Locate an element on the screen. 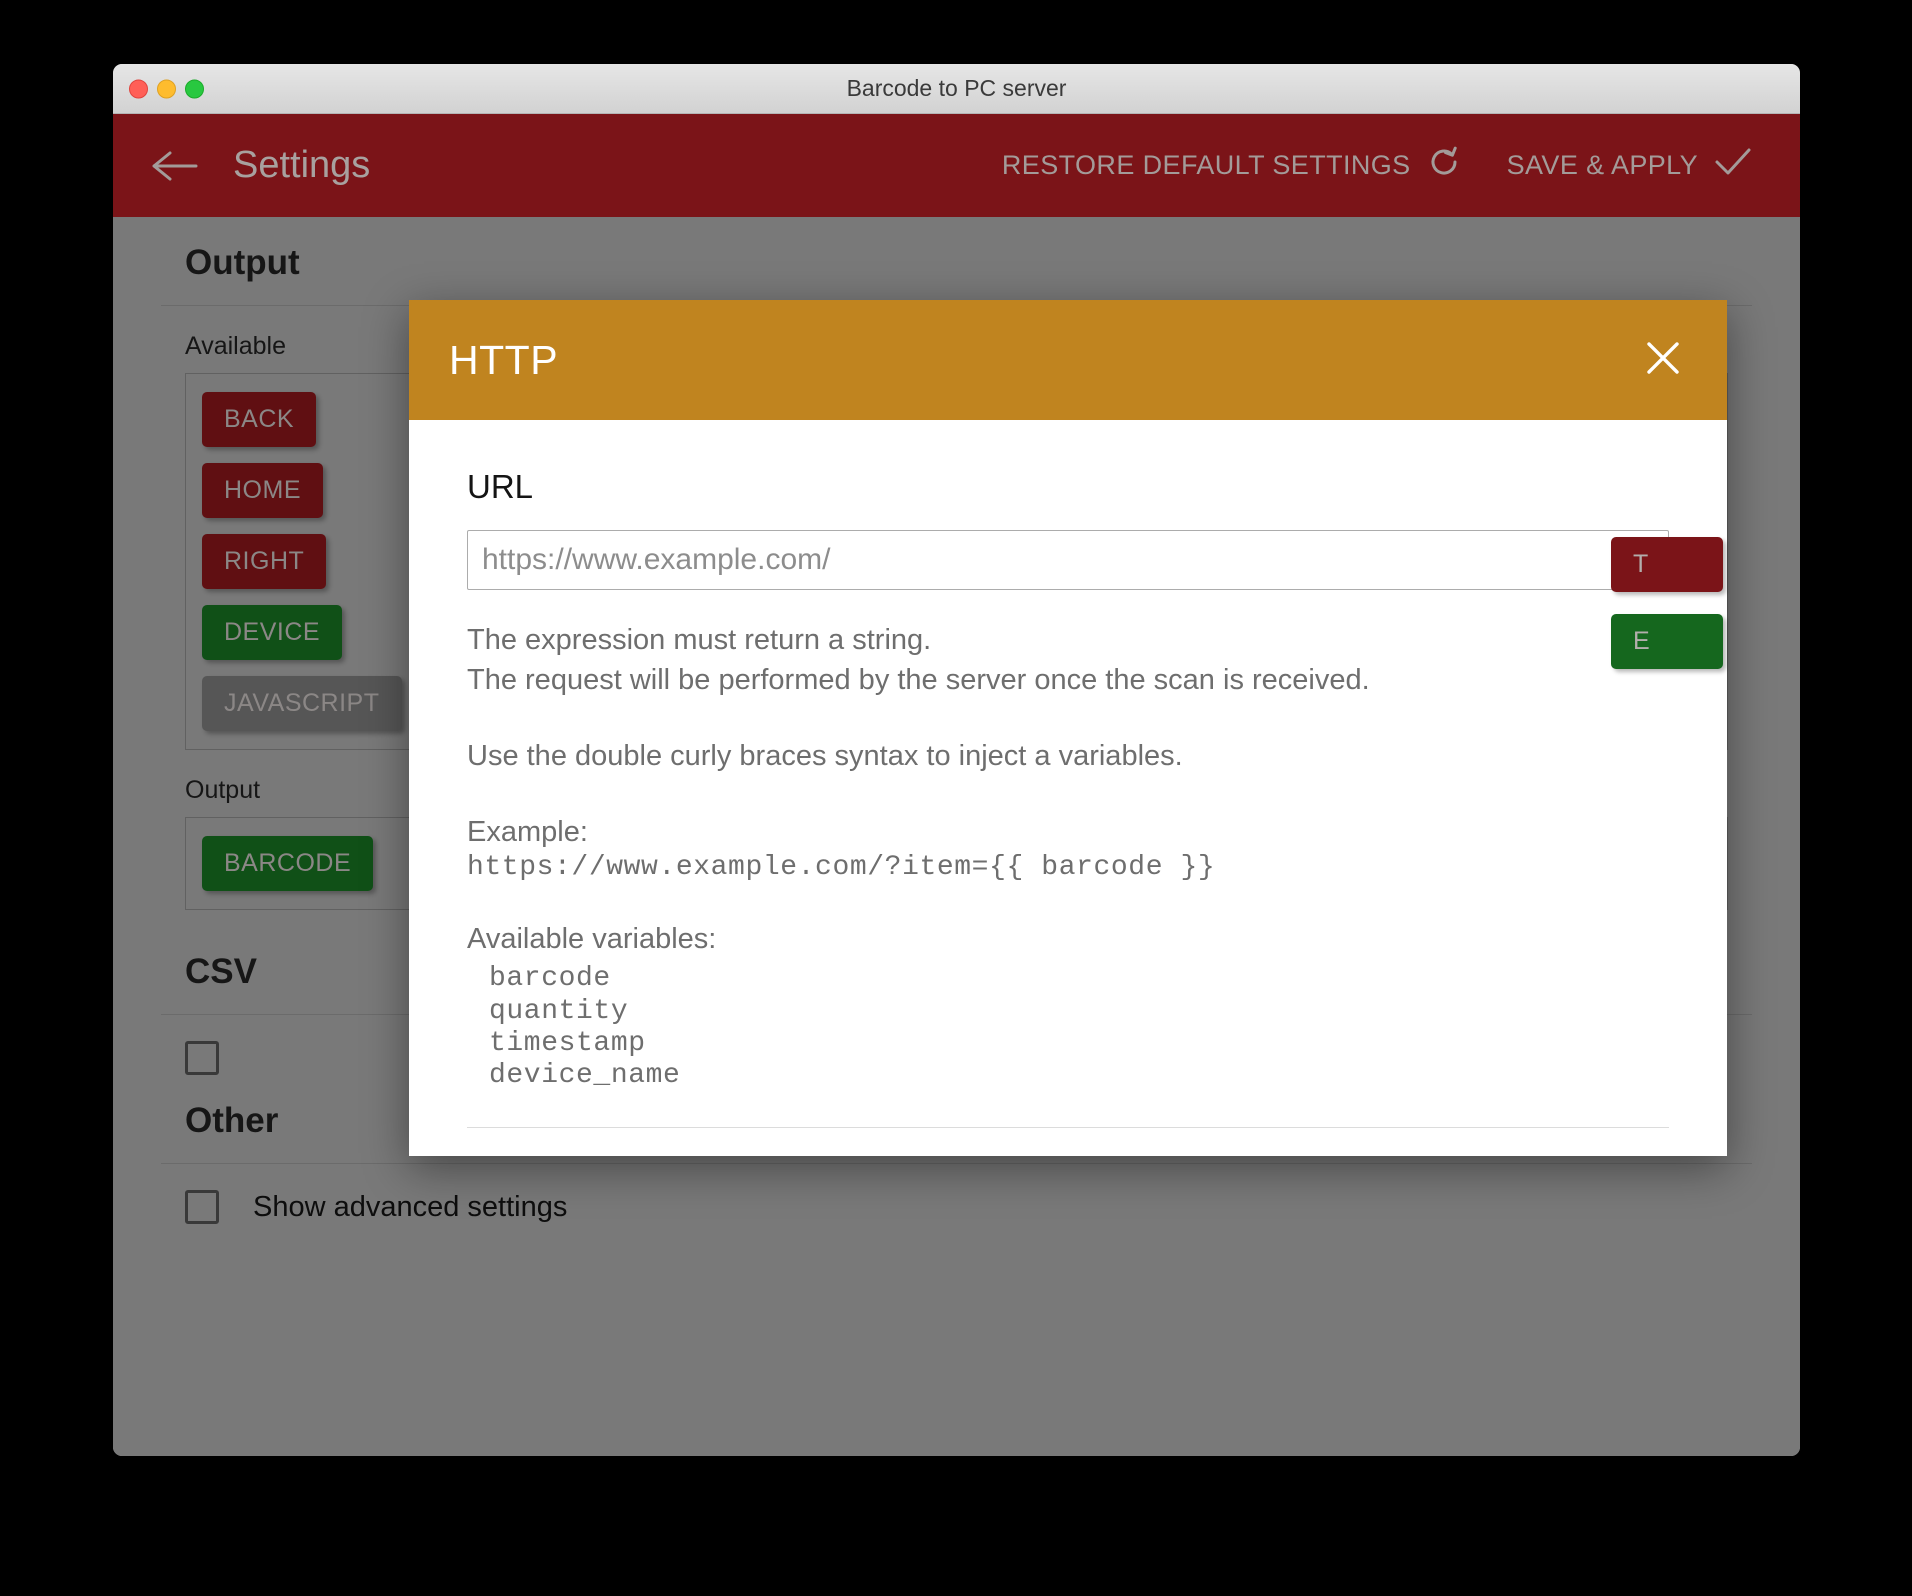 This screenshot has height=1596, width=1912. close-icon is located at coordinates (1663, 360).